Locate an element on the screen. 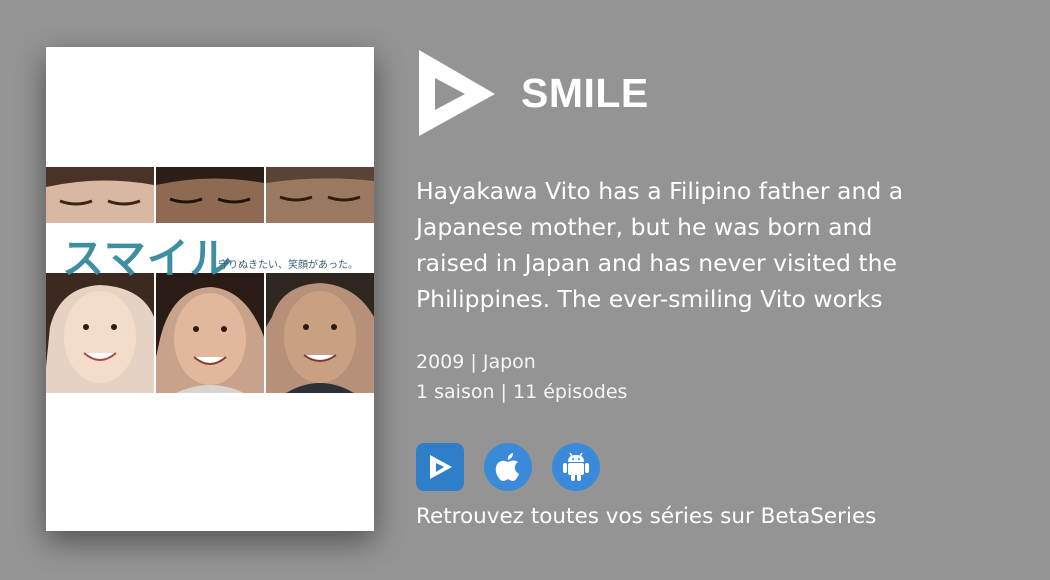 This screenshot has height=580, width=1050. apple-icon is located at coordinates (507, 467).